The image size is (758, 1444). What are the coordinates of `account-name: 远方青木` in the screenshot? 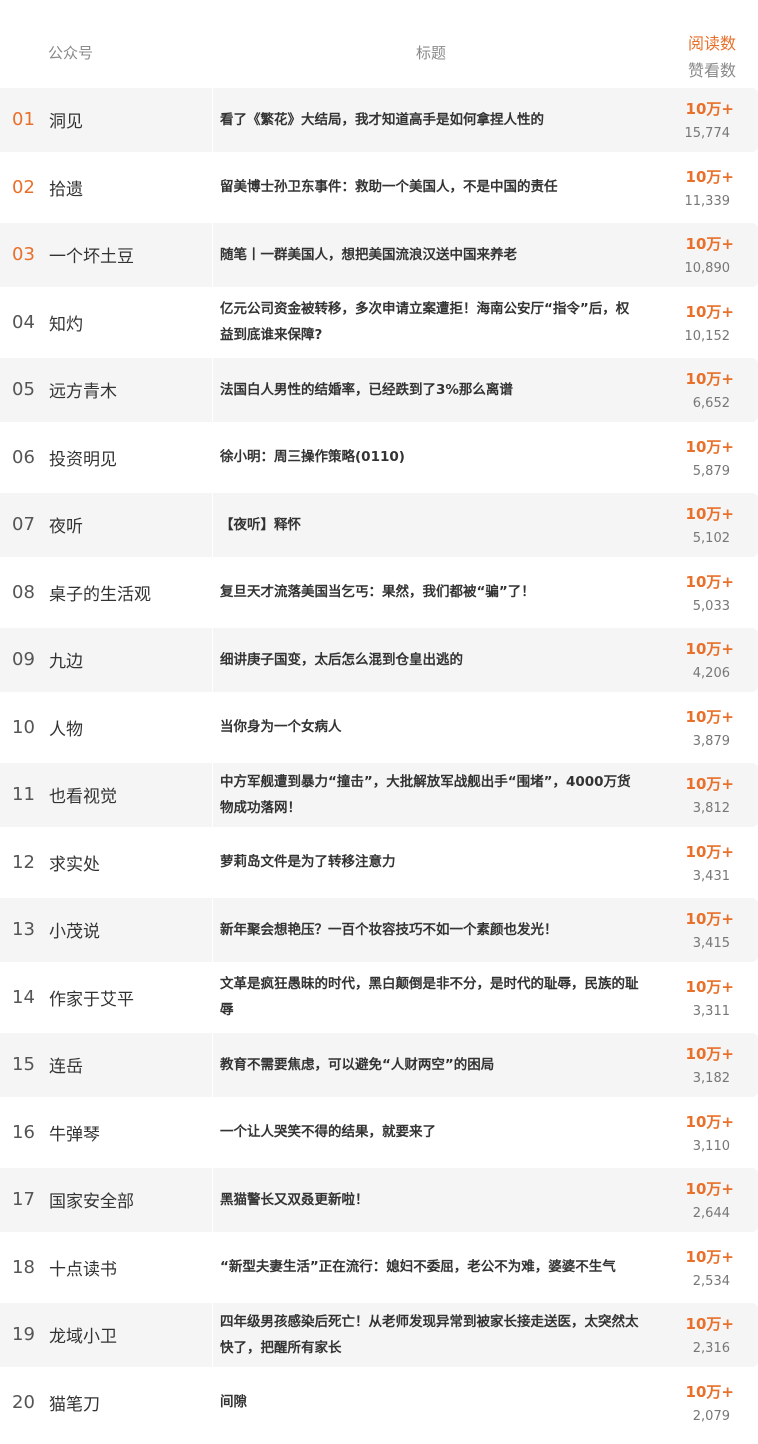 It's located at (83, 389).